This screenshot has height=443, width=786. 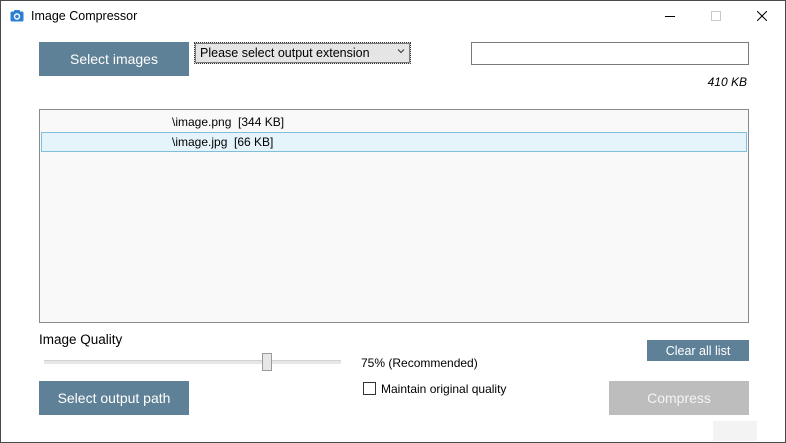 What do you see at coordinates (285, 53) in the screenshot?
I see `output-extension-value: Please select output extension` at bounding box center [285, 53].